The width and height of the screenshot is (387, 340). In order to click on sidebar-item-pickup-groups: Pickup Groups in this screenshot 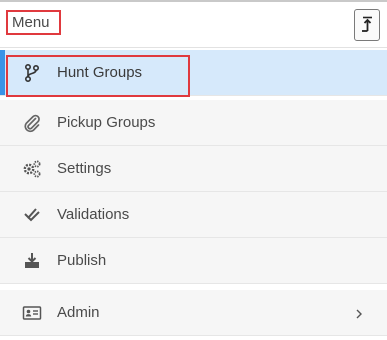, I will do `click(193, 123)`.